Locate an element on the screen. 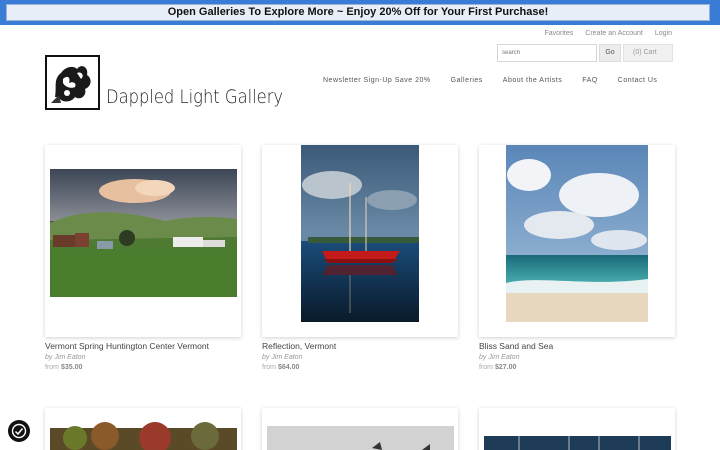 The width and height of the screenshot is (720, 450). gallery-logo is located at coordinates (72, 82).